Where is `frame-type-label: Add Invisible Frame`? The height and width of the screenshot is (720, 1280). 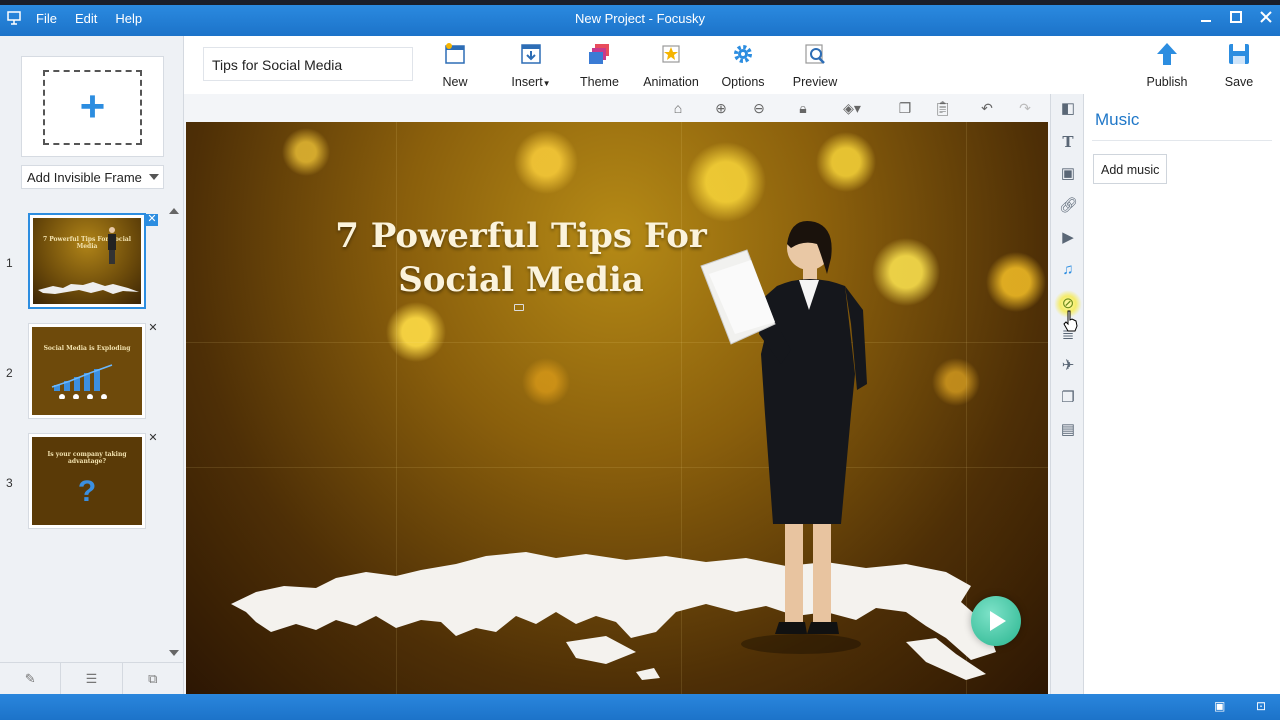
frame-type-label: Add Invisible Frame is located at coordinates (84, 177).